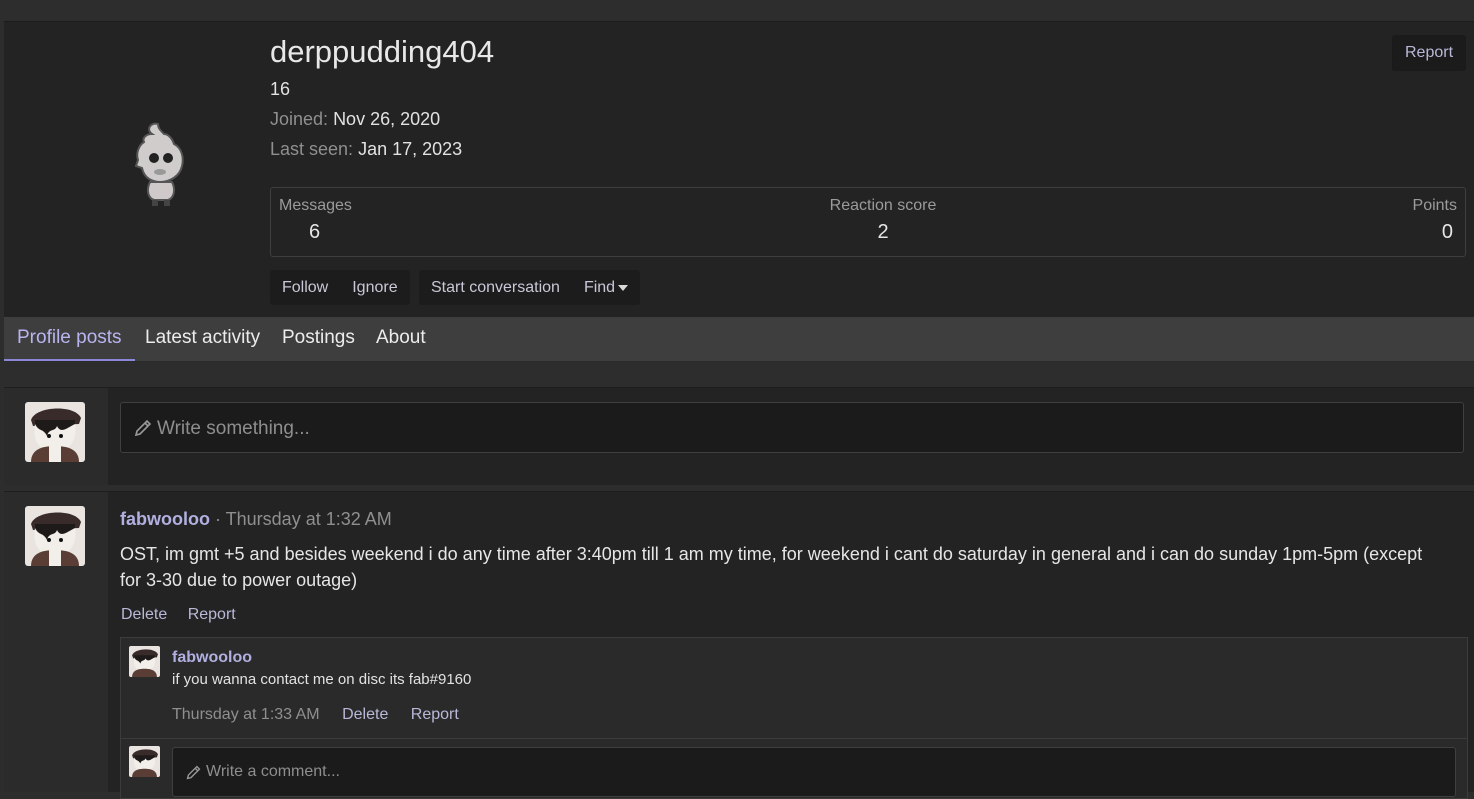  What do you see at coordinates (315, 232) in the screenshot?
I see `stat-messages-value: 6` at bounding box center [315, 232].